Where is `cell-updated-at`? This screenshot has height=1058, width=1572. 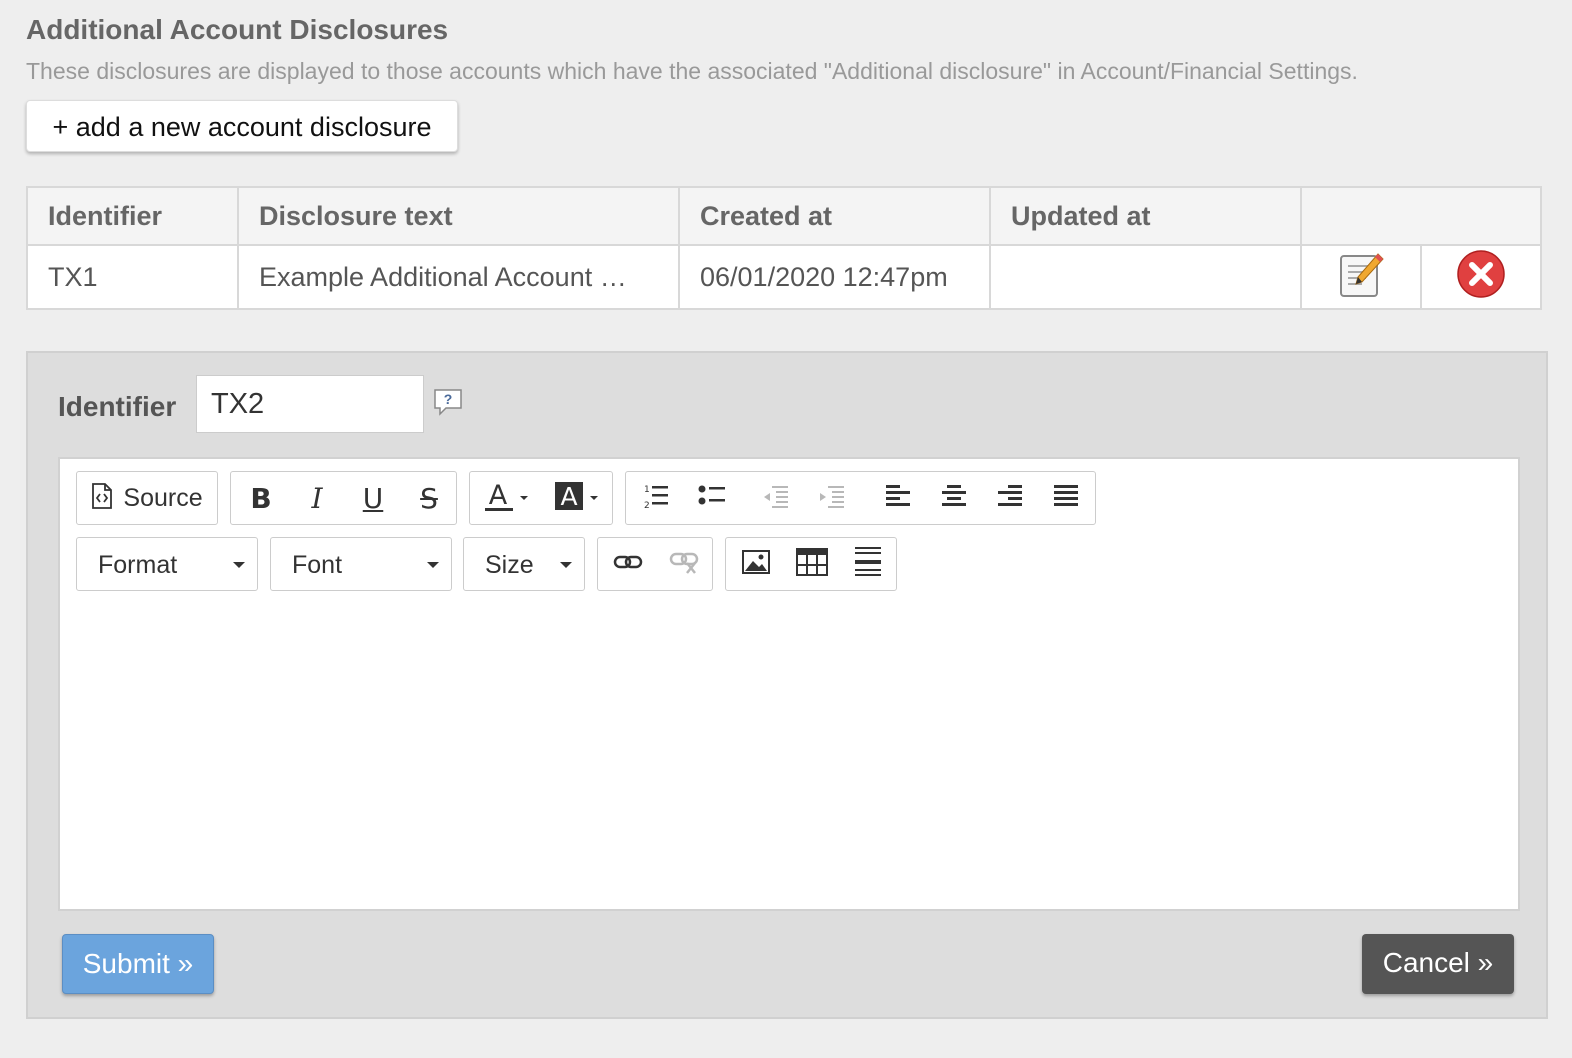
cell-updated-at is located at coordinates (1145, 277).